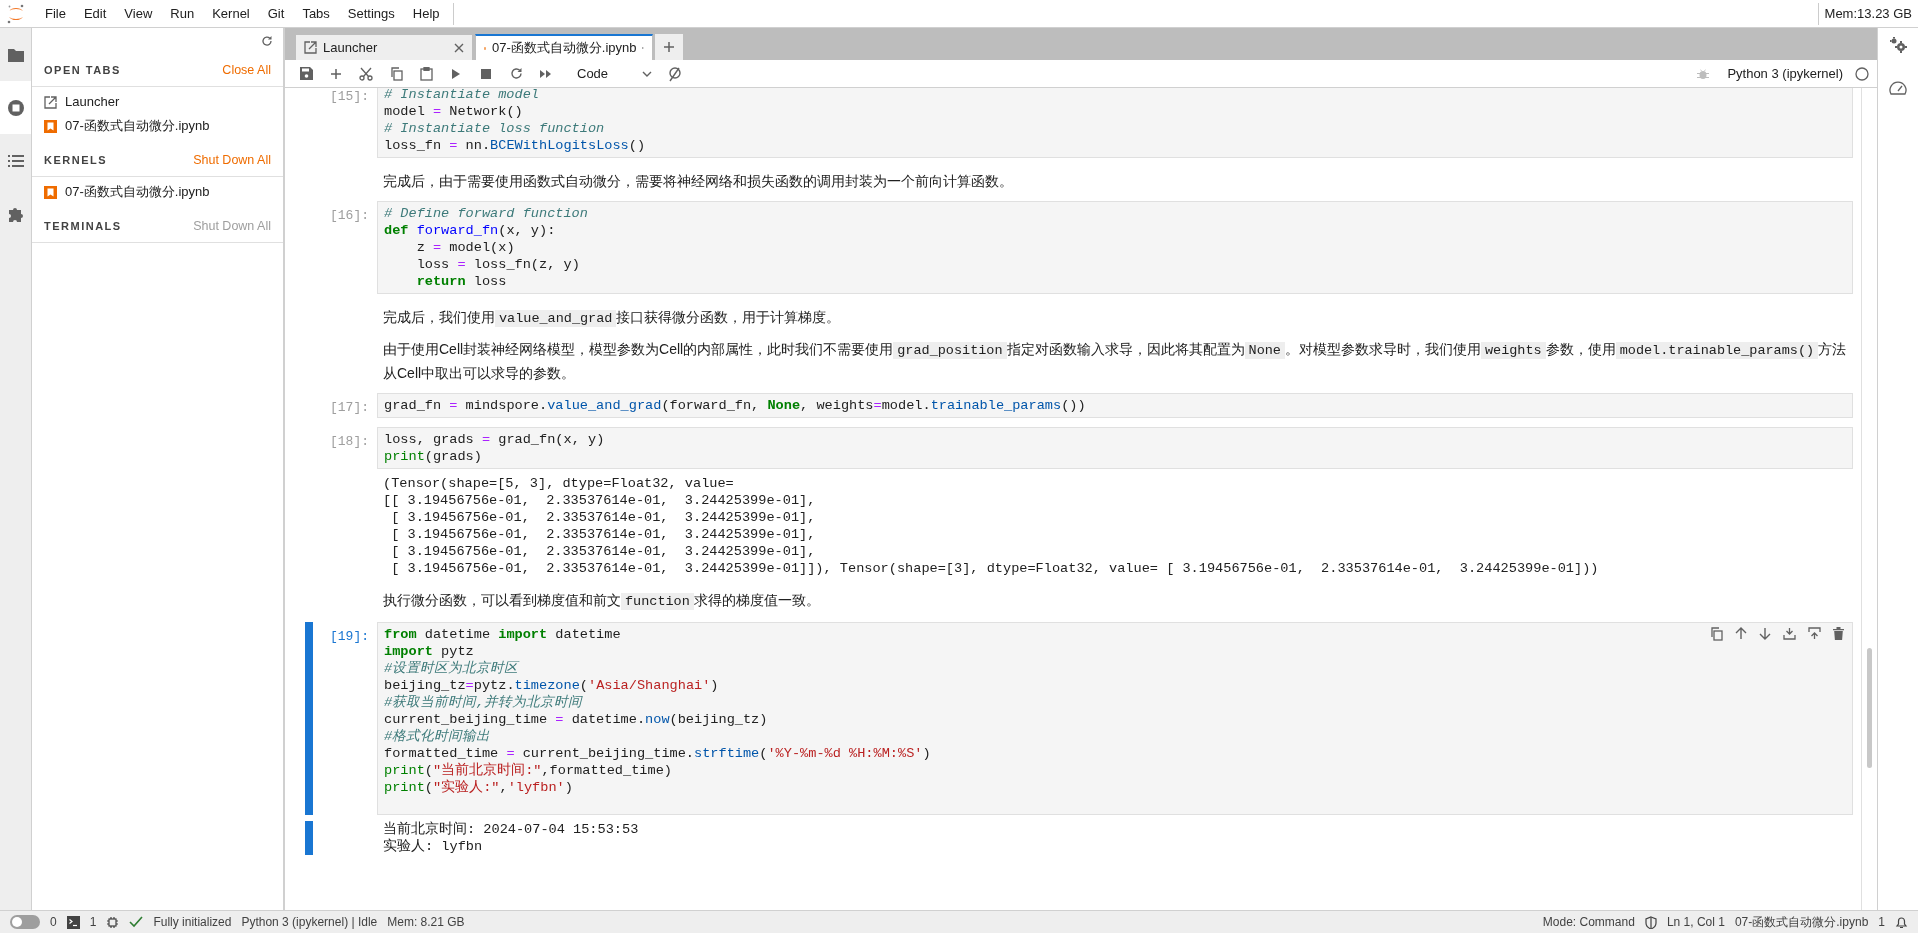  I want to click on fast-forward-icon, so click(546, 73).